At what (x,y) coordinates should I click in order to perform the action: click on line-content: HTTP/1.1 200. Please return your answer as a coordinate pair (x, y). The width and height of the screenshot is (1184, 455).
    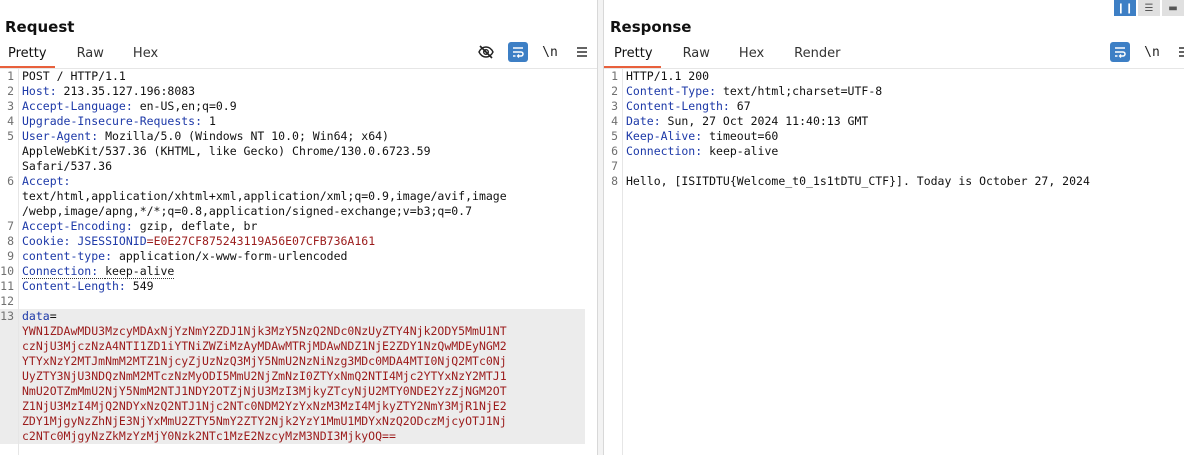
    Looking at the image, I should click on (665, 76).